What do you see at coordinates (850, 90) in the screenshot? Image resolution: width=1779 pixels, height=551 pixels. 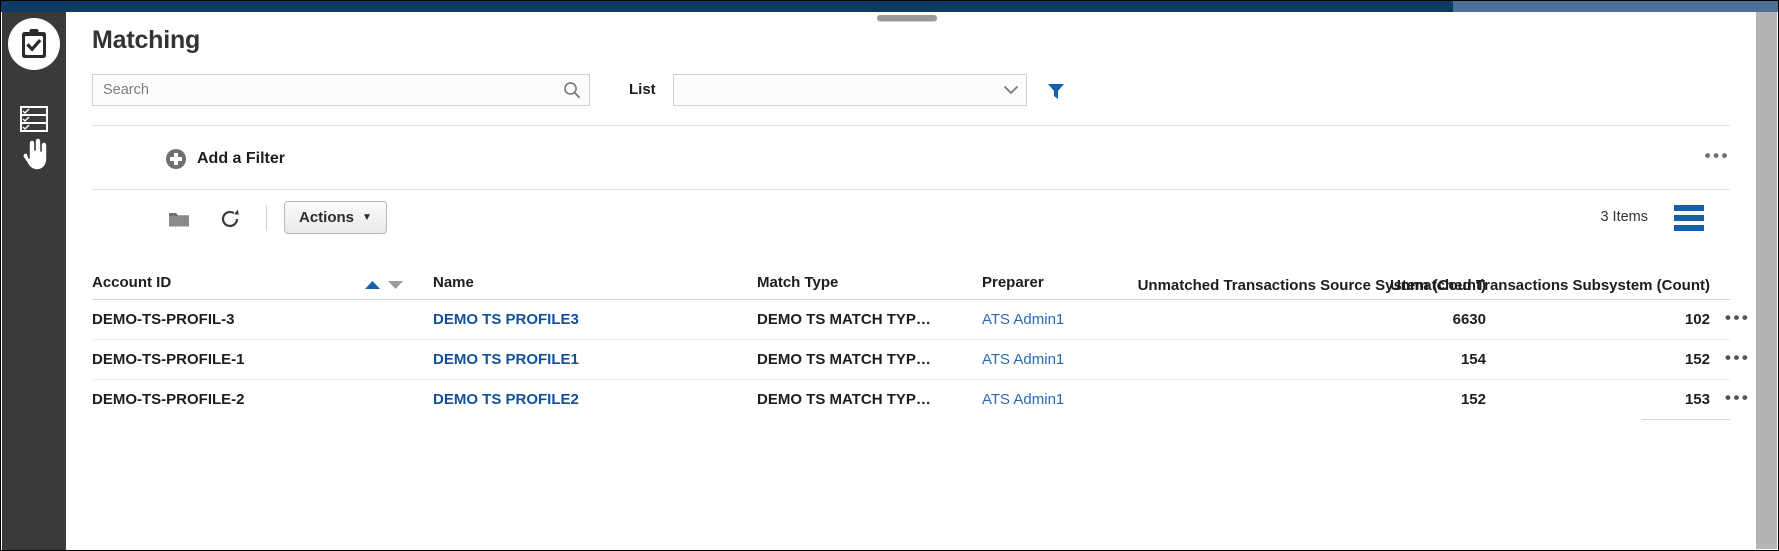 I see `list-select` at bounding box center [850, 90].